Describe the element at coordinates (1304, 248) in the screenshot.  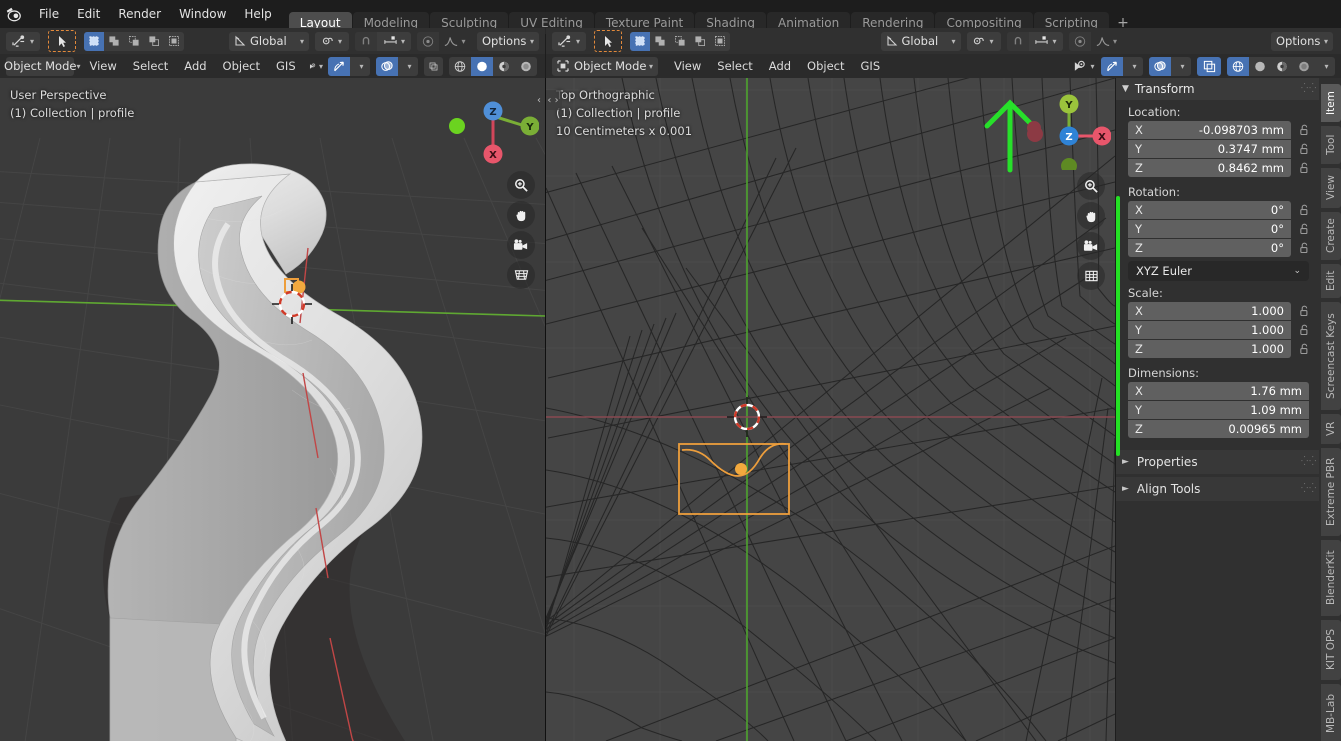
I see `rotation-z-lock-icon` at that location.